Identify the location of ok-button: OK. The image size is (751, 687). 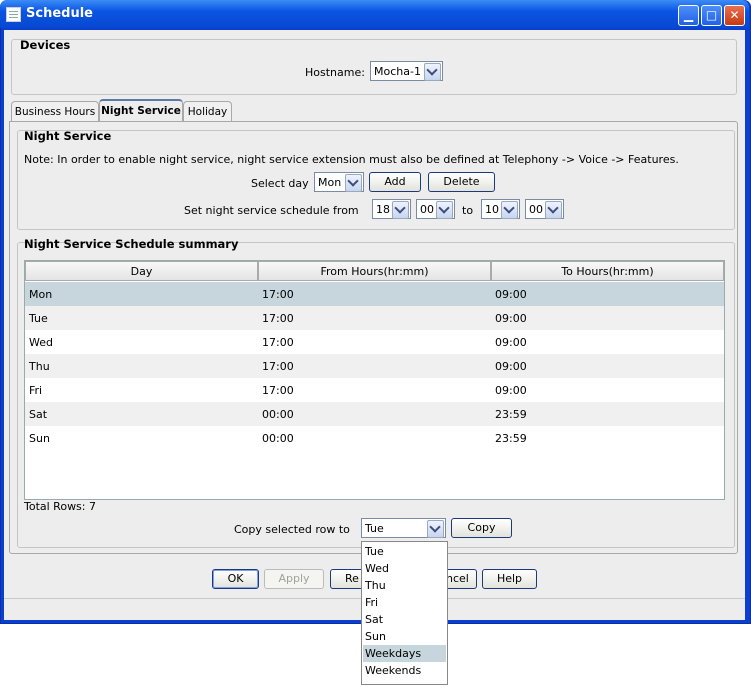
(235, 579).